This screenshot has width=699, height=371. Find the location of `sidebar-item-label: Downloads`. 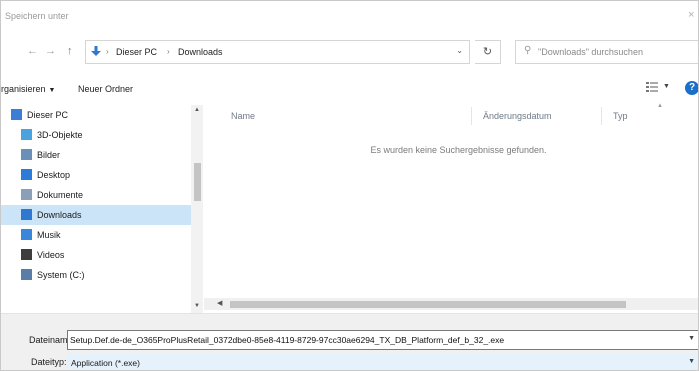

sidebar-item-label: Downloads is located at coordinates (59, 215).